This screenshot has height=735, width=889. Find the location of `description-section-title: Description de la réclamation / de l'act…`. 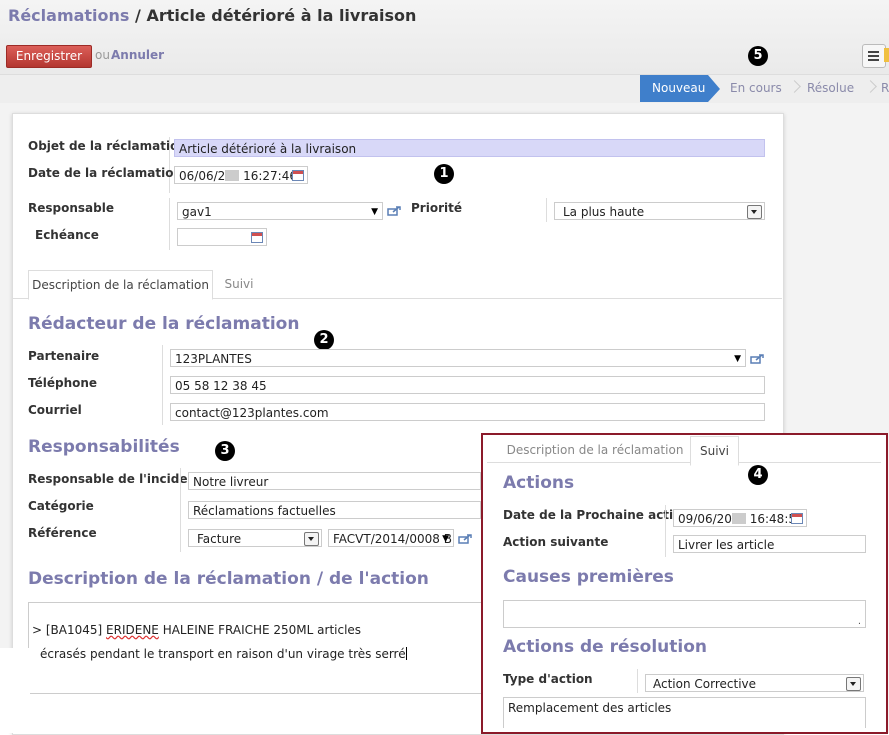

description-section-title: Description de la réclamation / de l'act… is located at coordinates (228, 579).